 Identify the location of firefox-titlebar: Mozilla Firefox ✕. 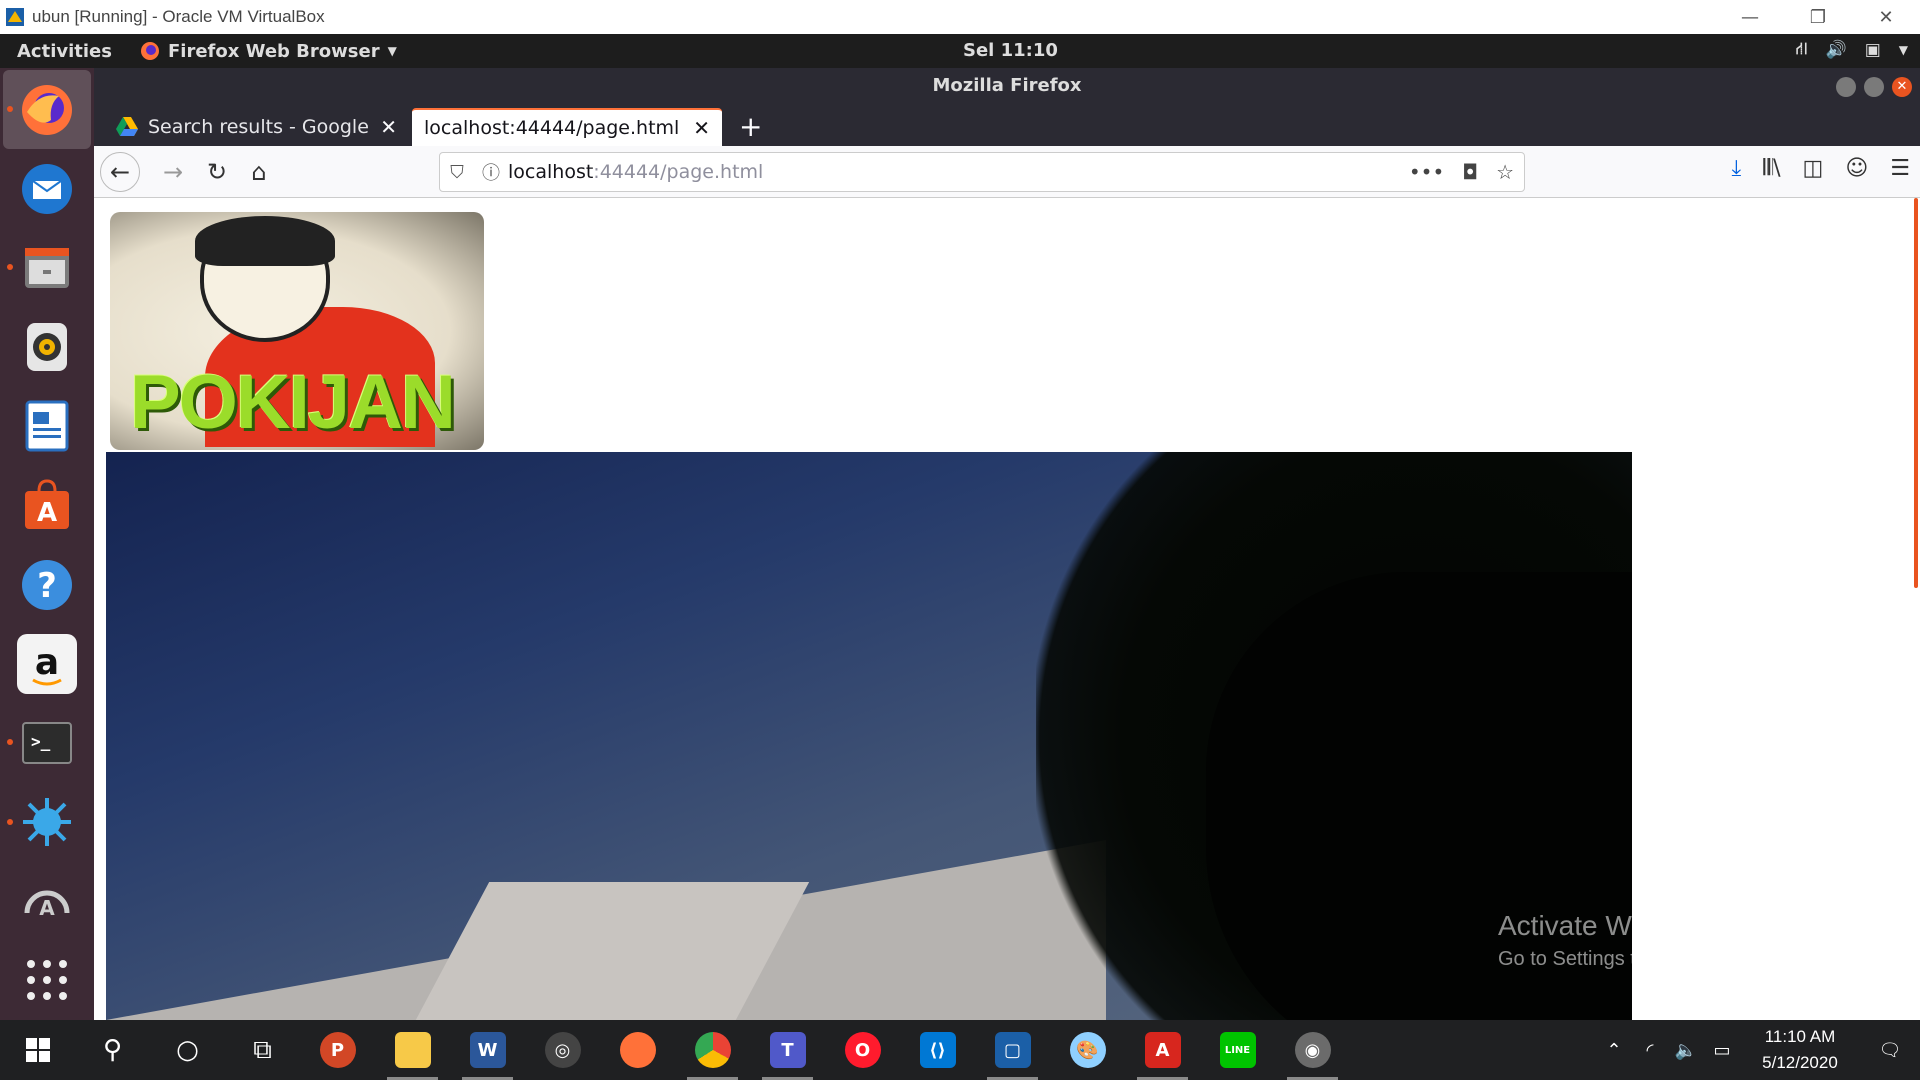
(1007, 86).